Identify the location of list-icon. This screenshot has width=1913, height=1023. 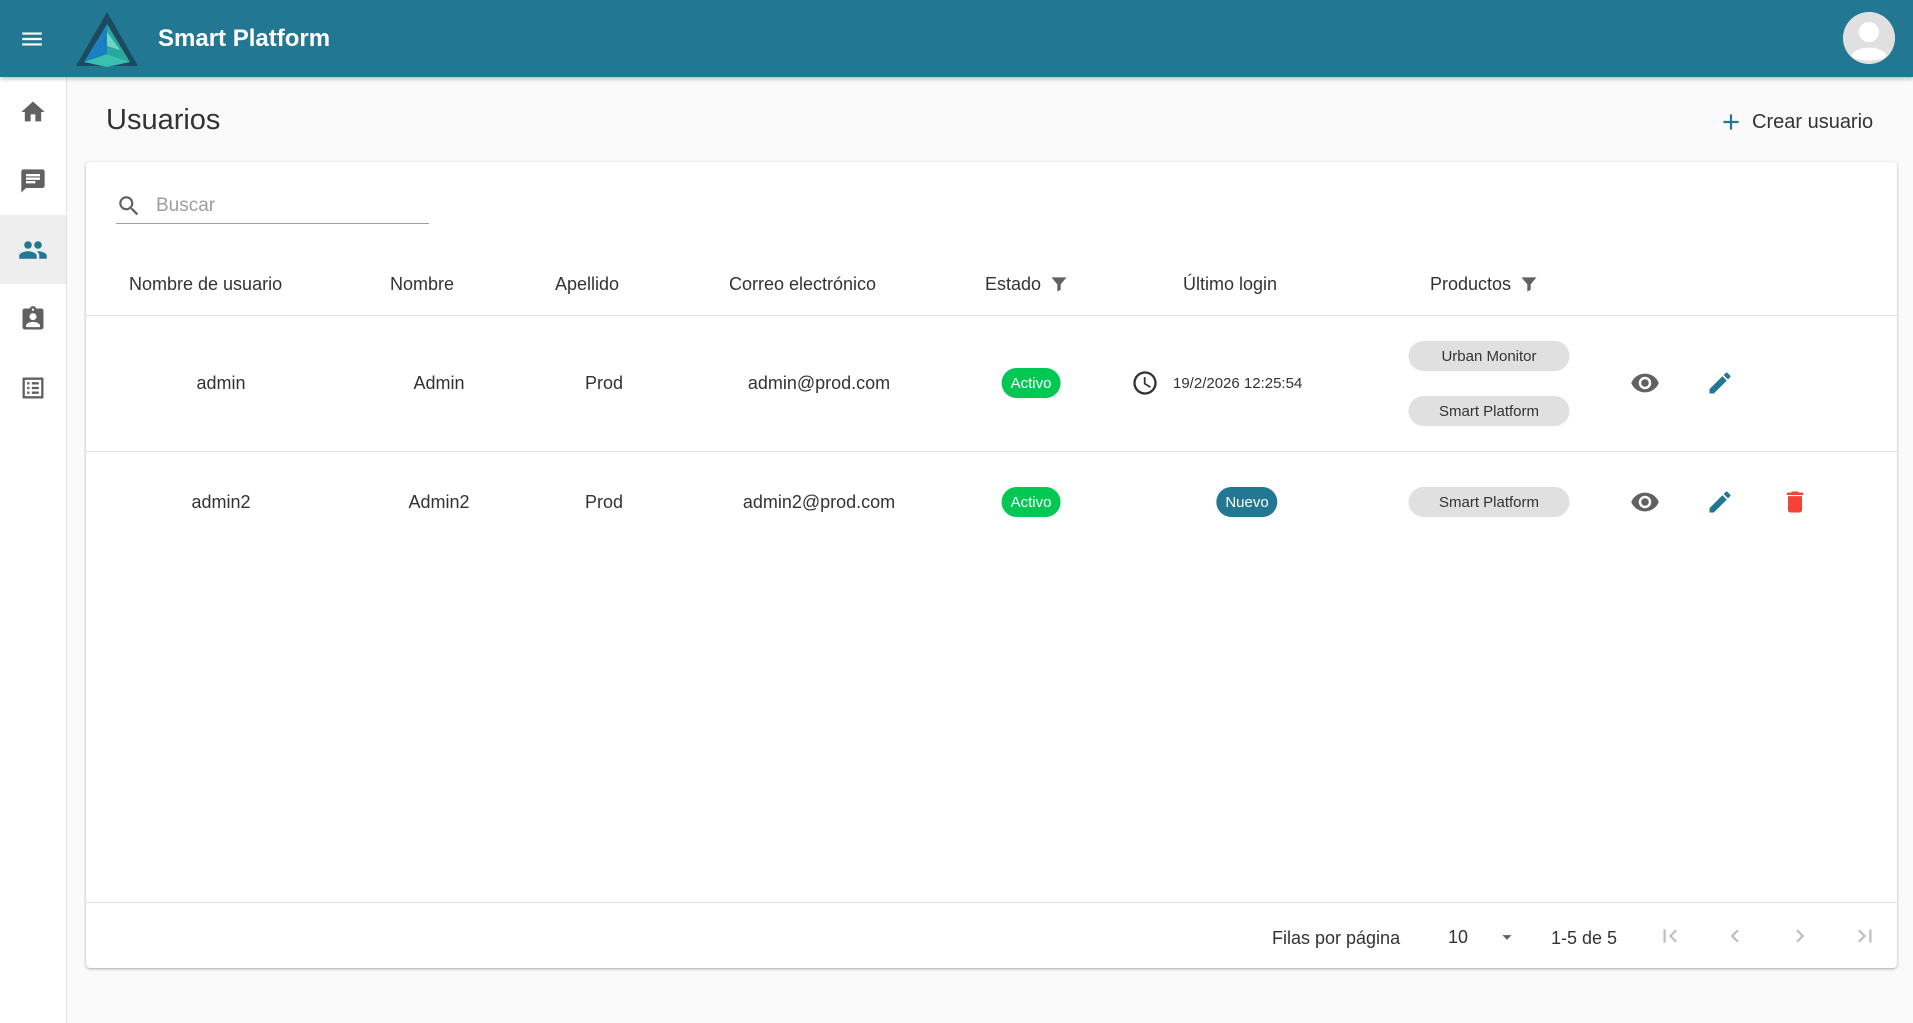
(33, 387).